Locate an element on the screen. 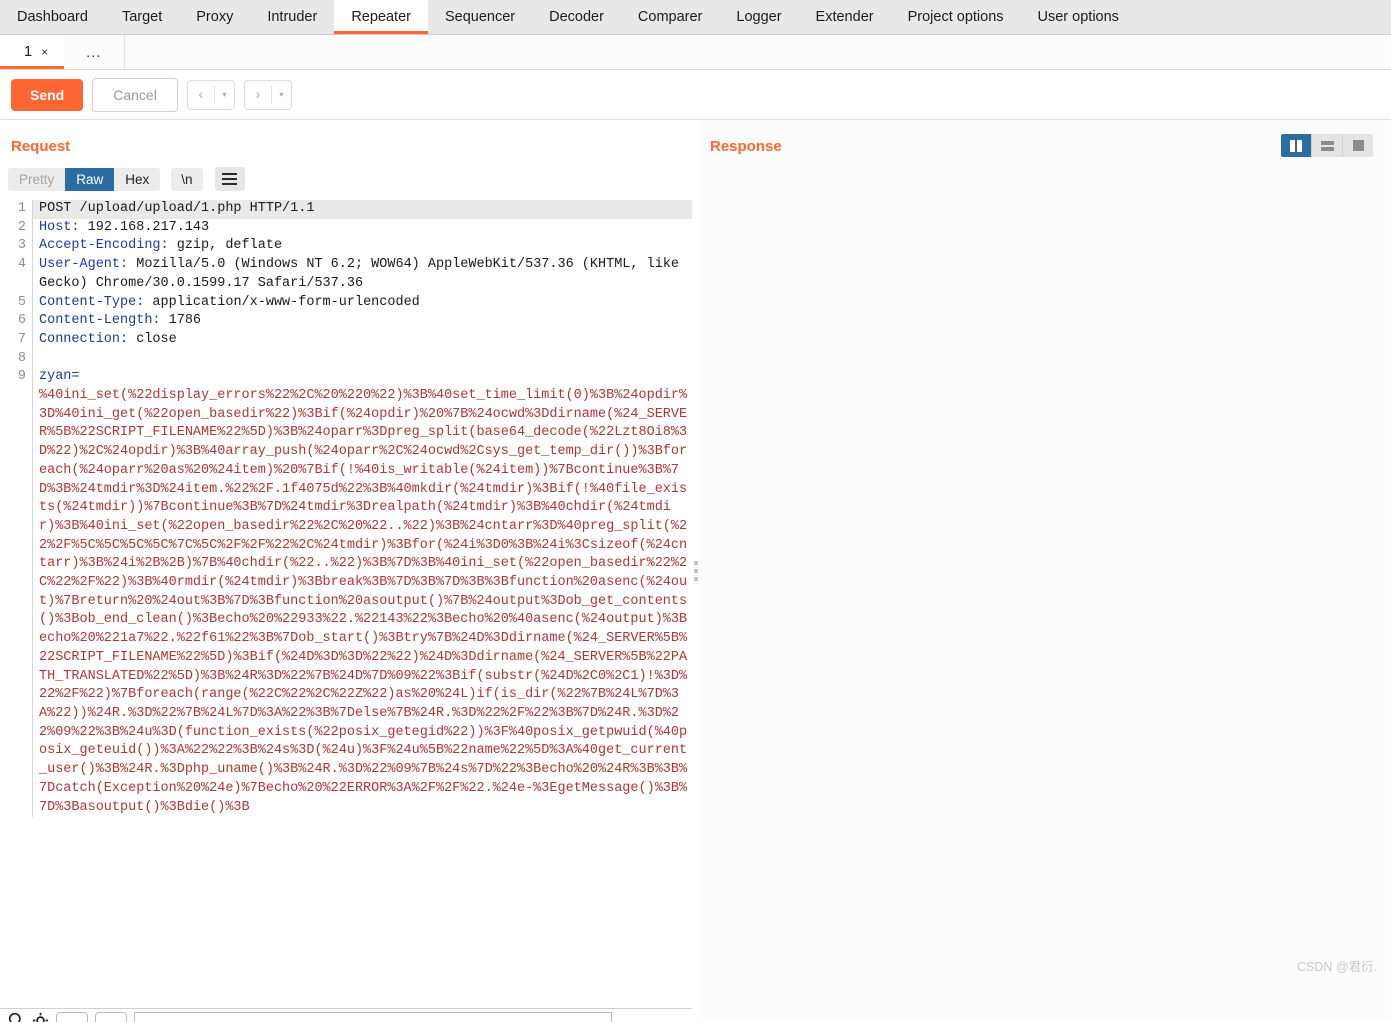 The image size is (1391, 1022). code-line: 1 POST /upload/upload/1.php HTTP/1.1 is located at coordinates (346, 209).